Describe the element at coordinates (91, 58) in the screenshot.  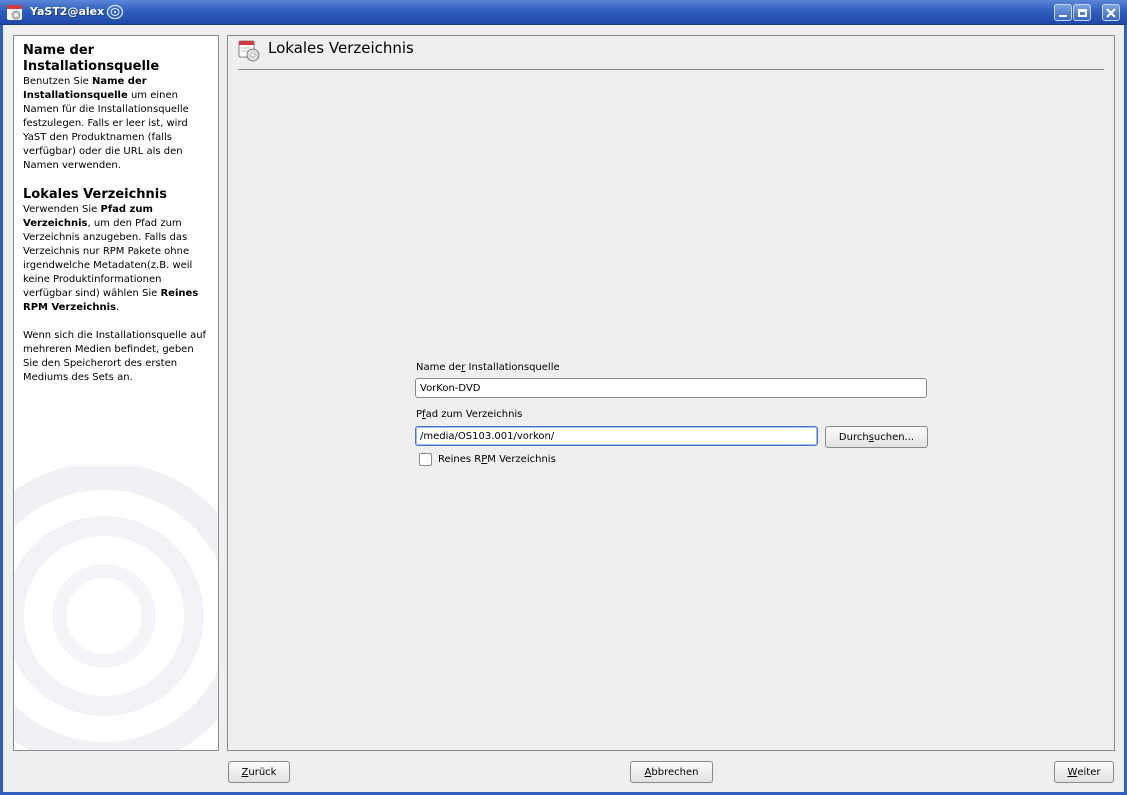
I see `help-heading-source-name: Name der Installationsquelle` at that location.